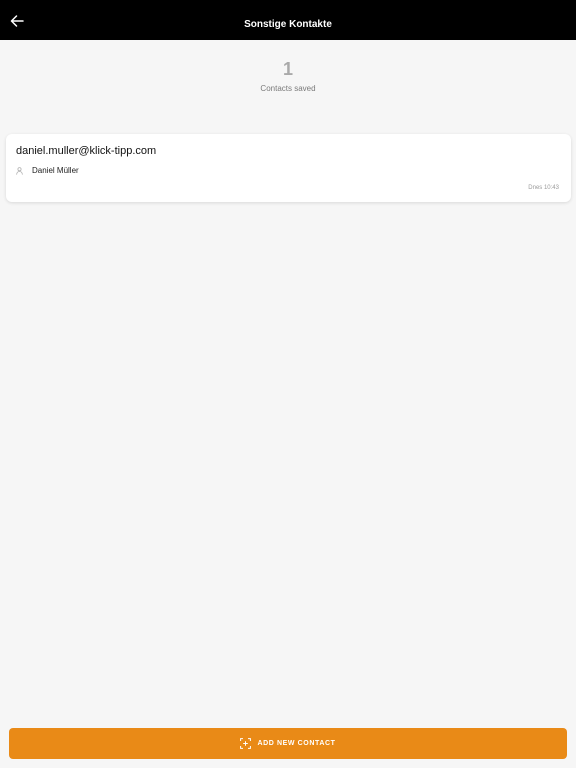 The height and width of the screenshot is (768, 576). What do you see at coordinates (19, 170) in the screenshot?
I see `person-icon` at bounding box center [19, 170].